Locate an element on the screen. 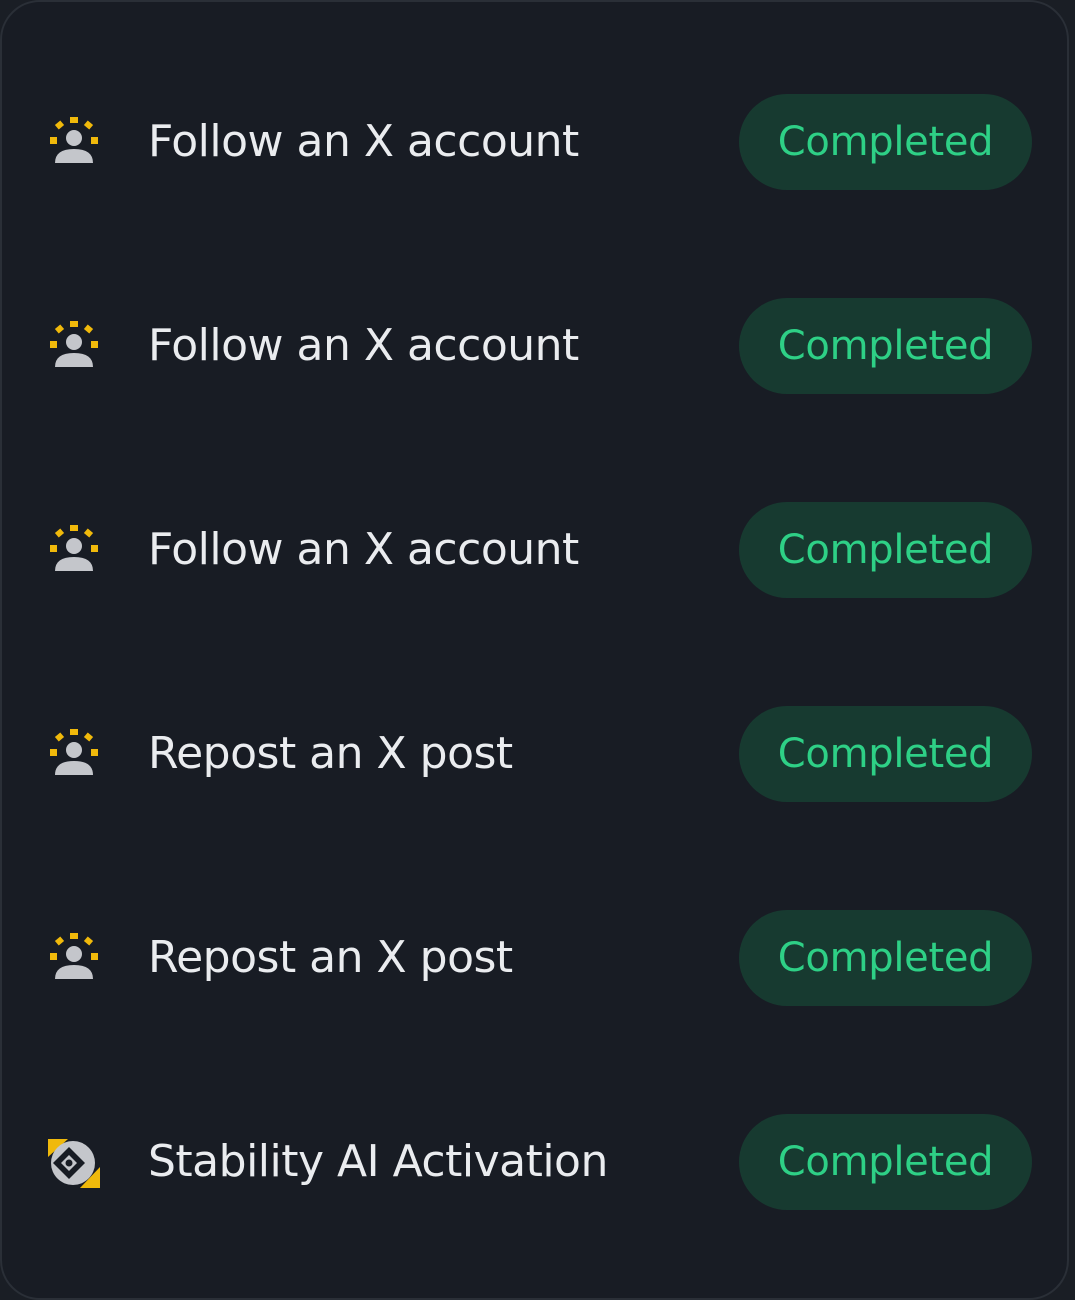  task-row: Stability AI Activation Completed is located at coordinates (536, 1162).